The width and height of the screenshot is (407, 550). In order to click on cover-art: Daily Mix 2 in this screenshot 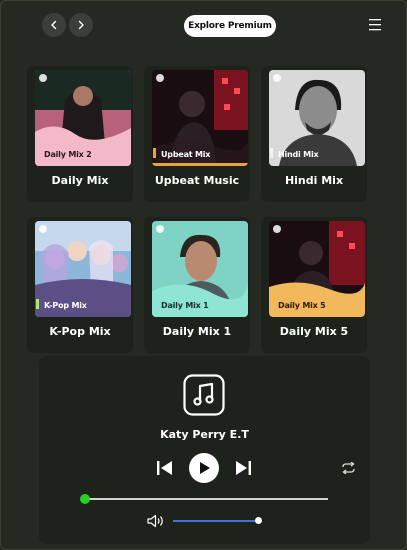, I will do `click(83, 118)`.